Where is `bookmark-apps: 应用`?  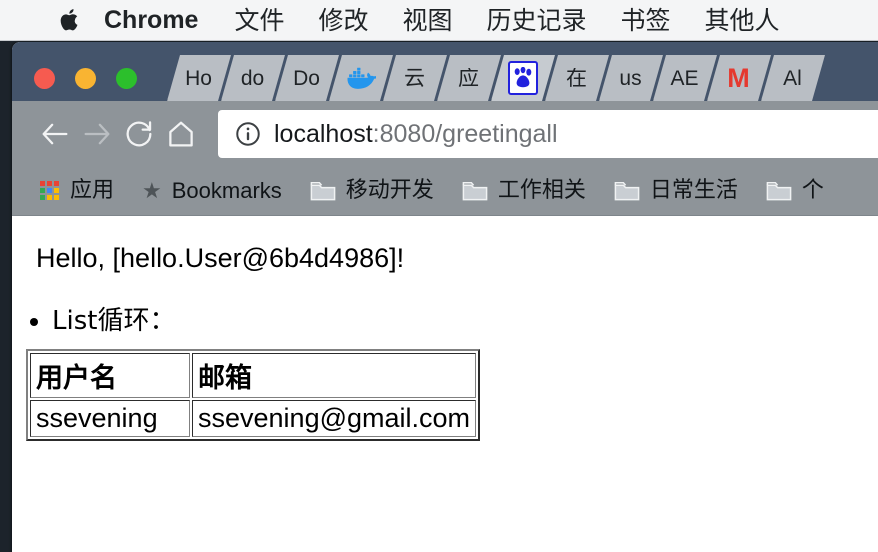 bookmark-apps: 应用 is located at coordinates (77, 191).